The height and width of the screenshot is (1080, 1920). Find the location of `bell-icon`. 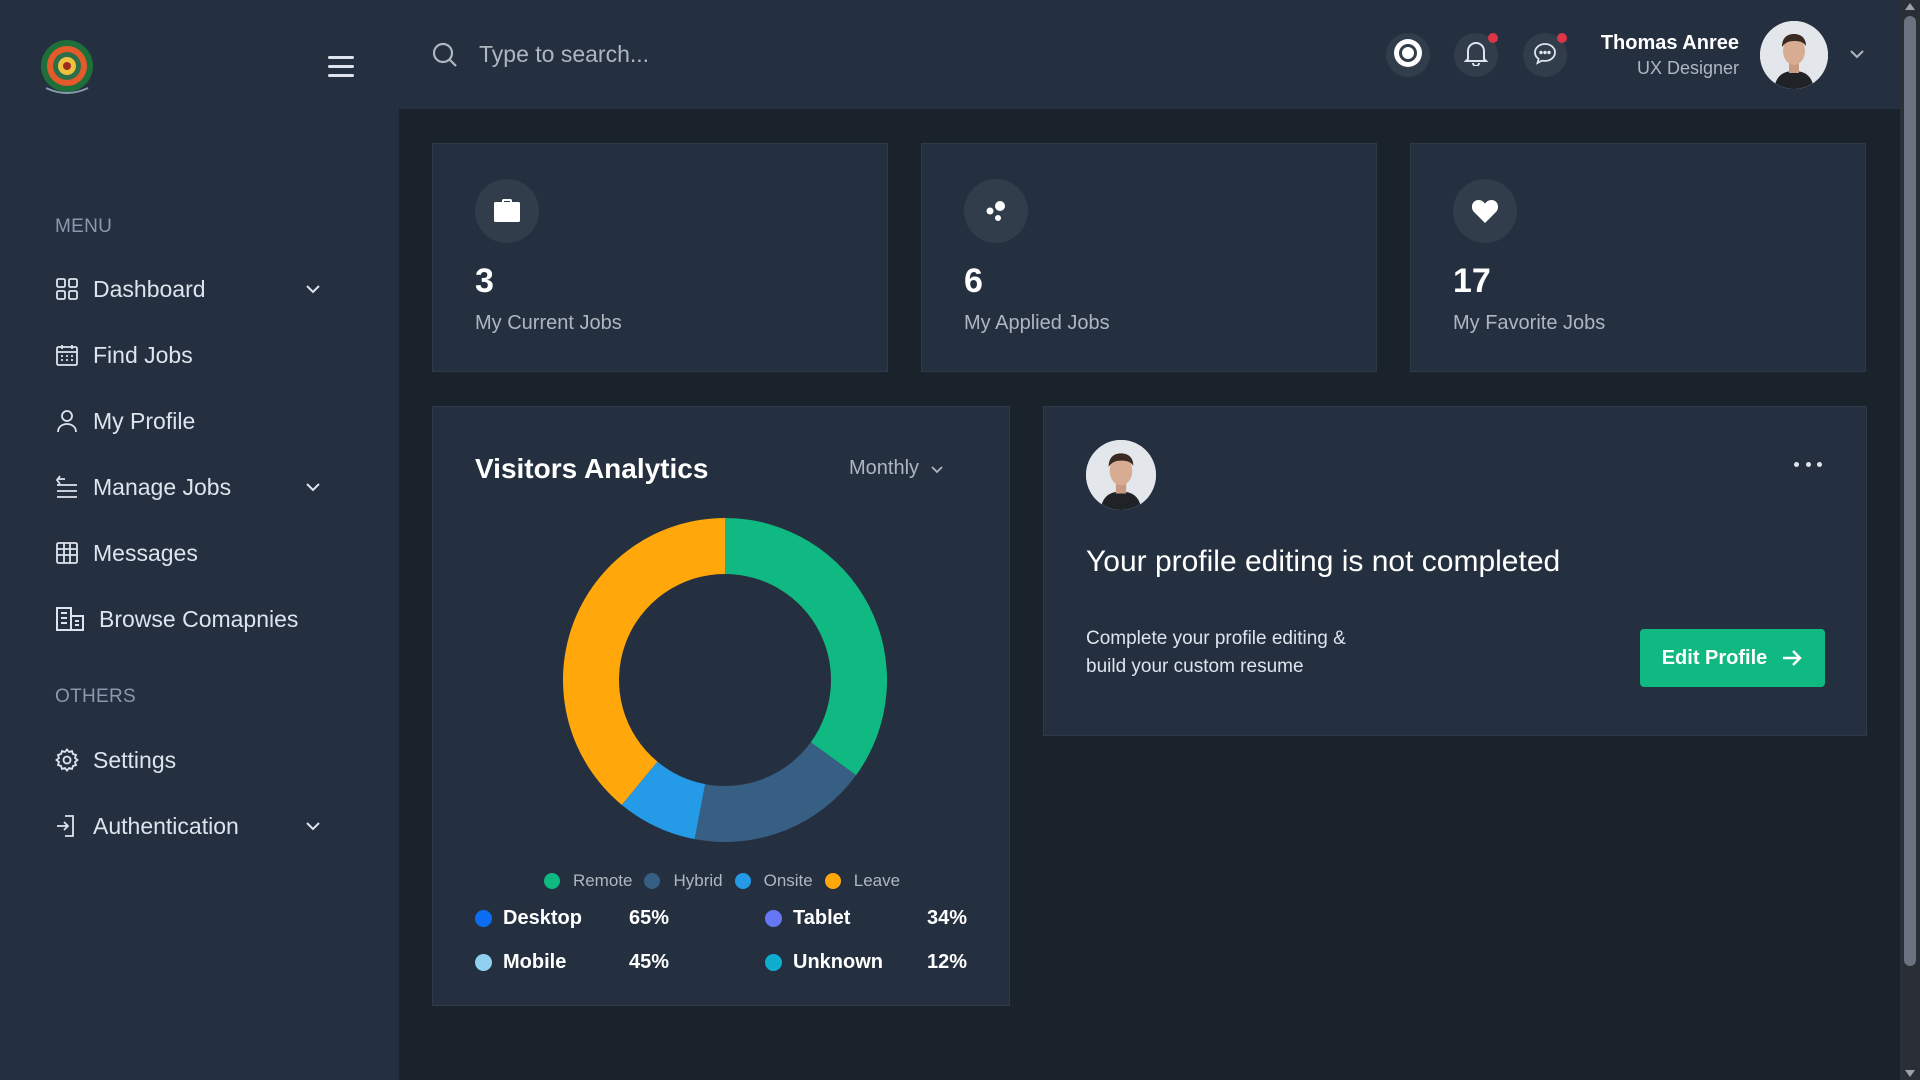

bell-icon is located at coordinates (1476, 55).